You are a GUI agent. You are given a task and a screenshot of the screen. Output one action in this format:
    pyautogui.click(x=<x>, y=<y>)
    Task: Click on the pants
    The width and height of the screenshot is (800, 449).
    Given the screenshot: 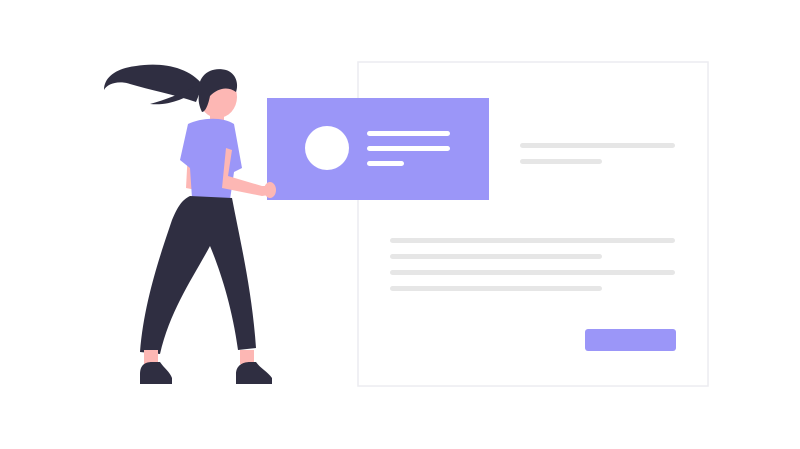 What is the action you would take?
    pyautogui.click(x=198, y=275)
    